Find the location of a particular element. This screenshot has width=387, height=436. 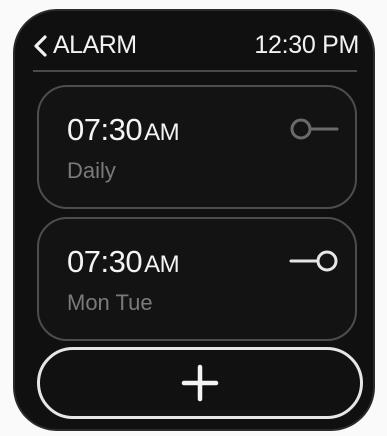

plus-icon is located at coordinates (200, 383).